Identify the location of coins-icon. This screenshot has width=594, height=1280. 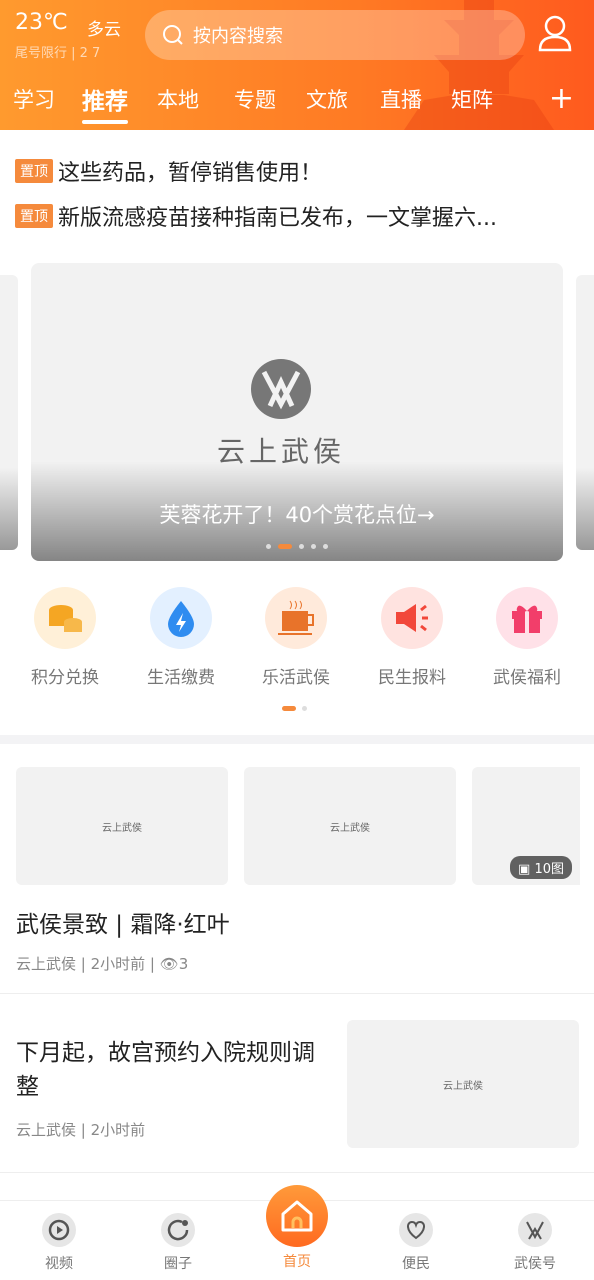
(65, 618).